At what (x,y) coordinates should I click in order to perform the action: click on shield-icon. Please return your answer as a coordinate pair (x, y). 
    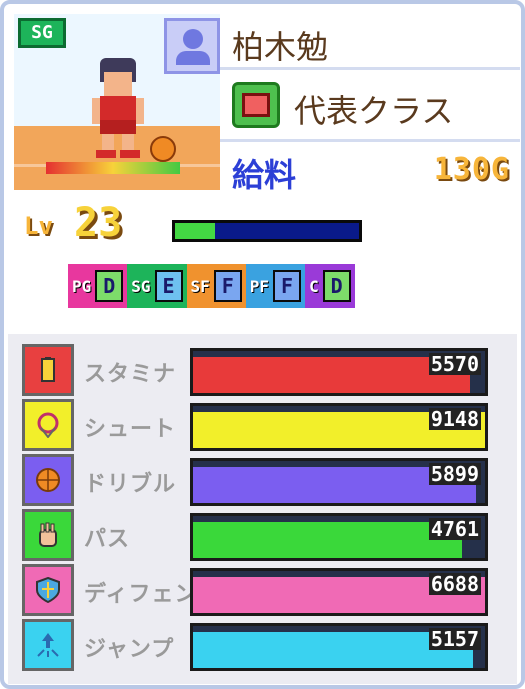
    Looking at the image, I should click on (48, 590).